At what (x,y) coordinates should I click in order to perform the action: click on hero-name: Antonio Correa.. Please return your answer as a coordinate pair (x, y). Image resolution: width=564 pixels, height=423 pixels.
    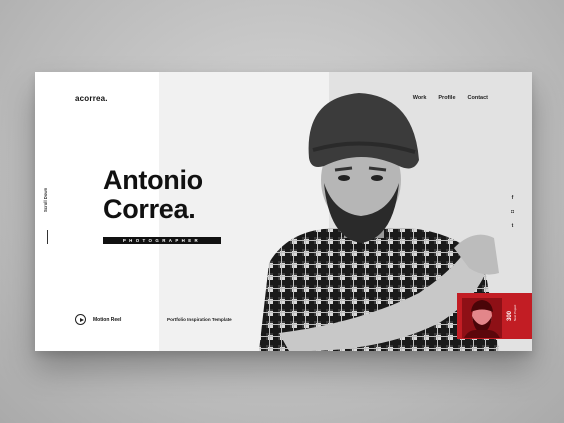
    Looking at the image, I should click on (153, 195).